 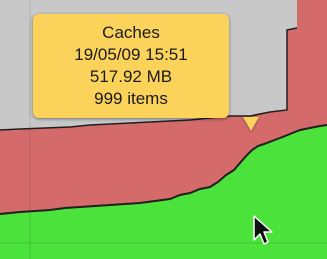 I want to click on tooltip-size: 517.92 MB, so click(x=131, y=76).